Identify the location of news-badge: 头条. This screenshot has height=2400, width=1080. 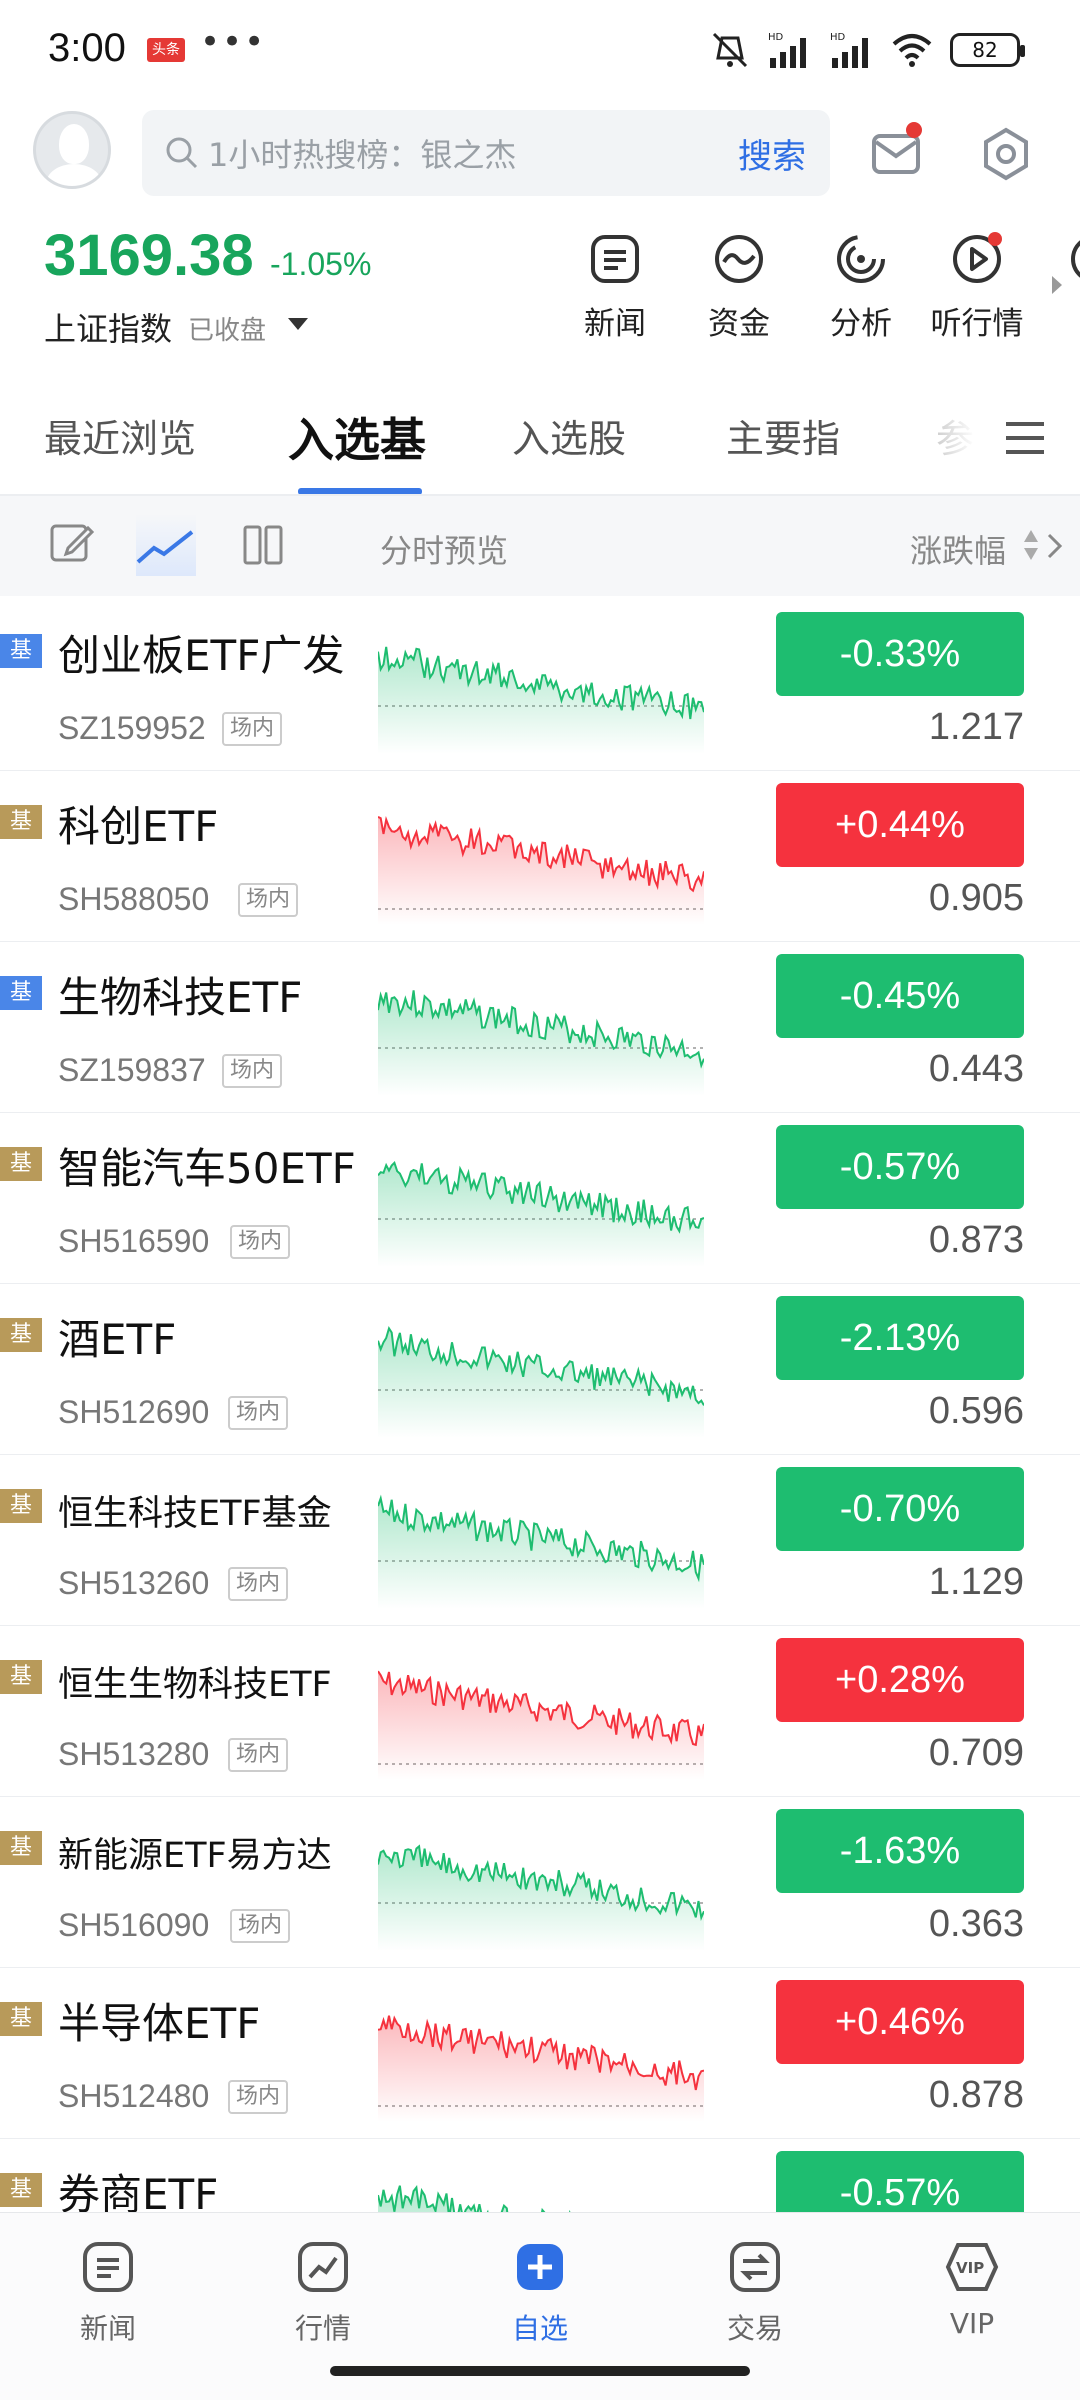
(166, 50).